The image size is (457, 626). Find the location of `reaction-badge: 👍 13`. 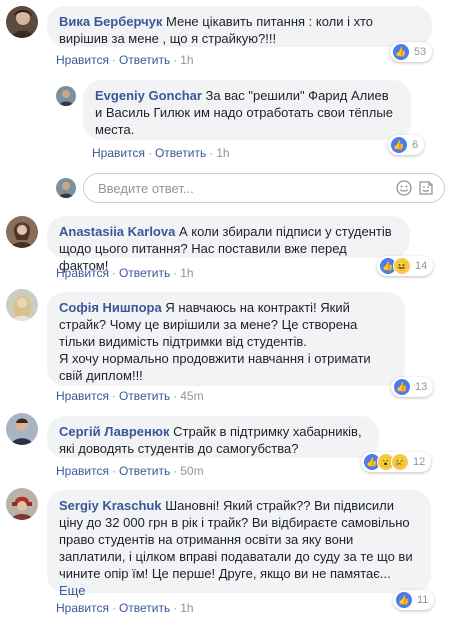

reaction-badge: 👍 13 is located at coordinates (412, 387).